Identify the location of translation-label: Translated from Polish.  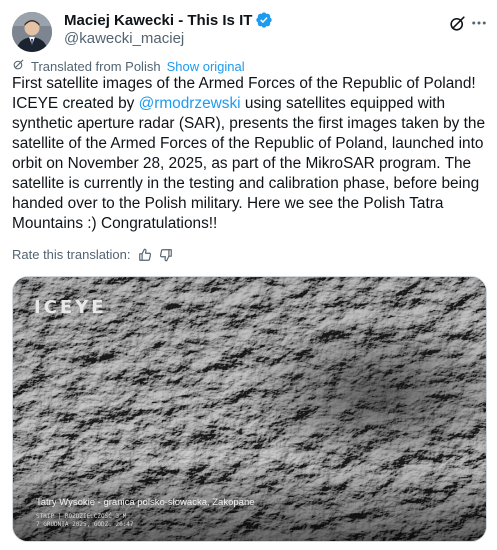
(96, 66).